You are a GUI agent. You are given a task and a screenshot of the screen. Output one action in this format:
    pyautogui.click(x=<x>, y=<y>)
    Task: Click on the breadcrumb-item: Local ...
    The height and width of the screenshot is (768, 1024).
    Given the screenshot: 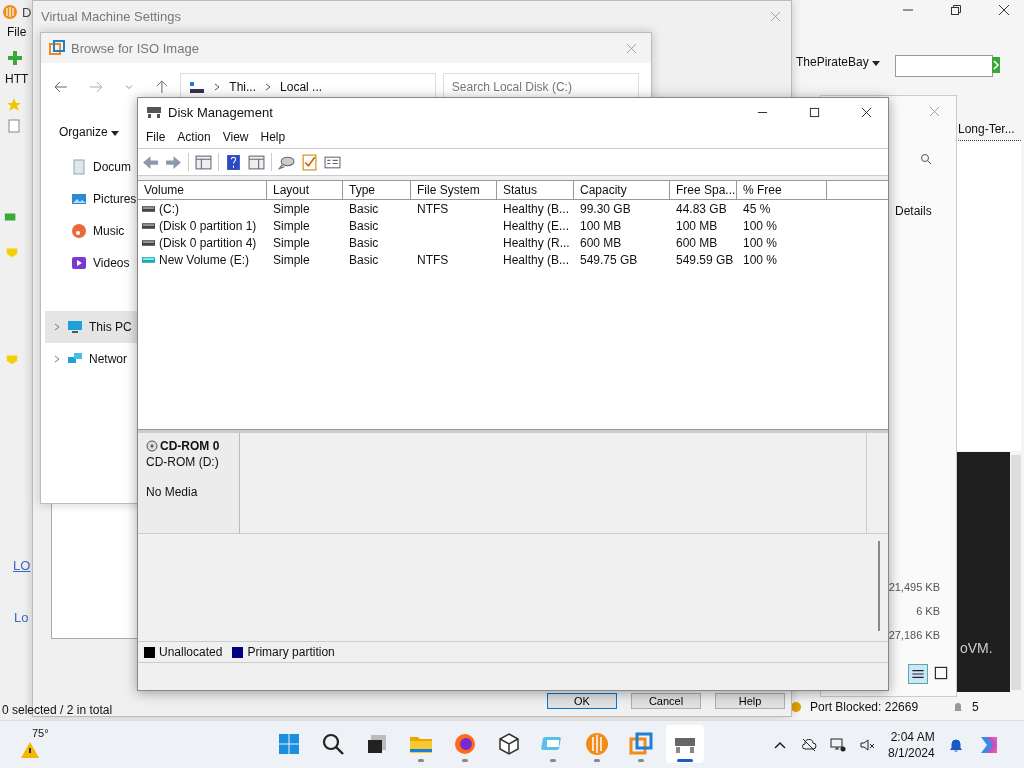 What is the action you would take?
    pyautogui.click(x=301, y=87)
    